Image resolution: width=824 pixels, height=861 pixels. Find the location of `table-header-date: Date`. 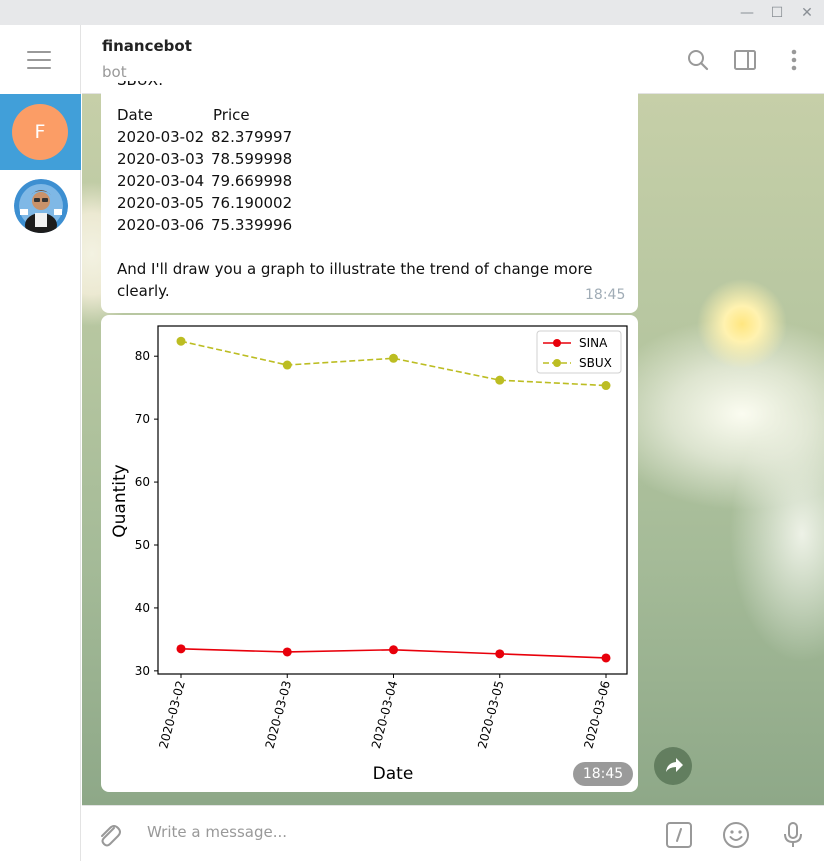

table-header-date: Date is located at coordinates (135, 115).